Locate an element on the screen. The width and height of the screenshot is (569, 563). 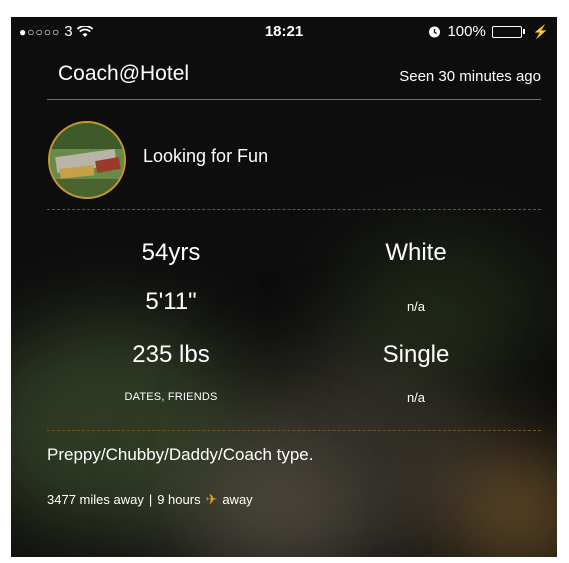
battery-icon is located at coordinates (508, 31).